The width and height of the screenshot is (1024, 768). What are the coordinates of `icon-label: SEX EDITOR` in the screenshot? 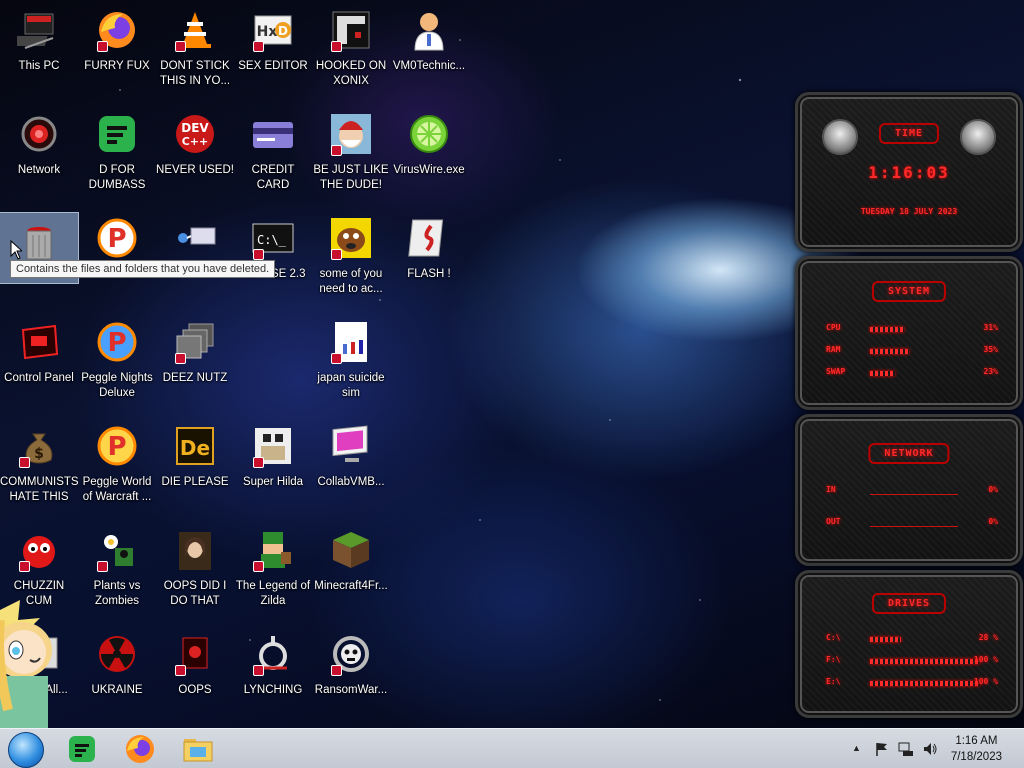 It's located at (273, 66).